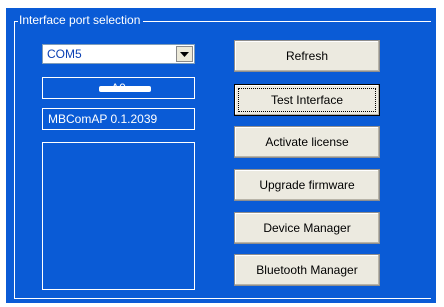 Image resolution: width=444 pixels, height=307 pixels. Describe the element at coordinates (307, 56) in the screenshot. I see `refresh-button: Refresh` at that location.